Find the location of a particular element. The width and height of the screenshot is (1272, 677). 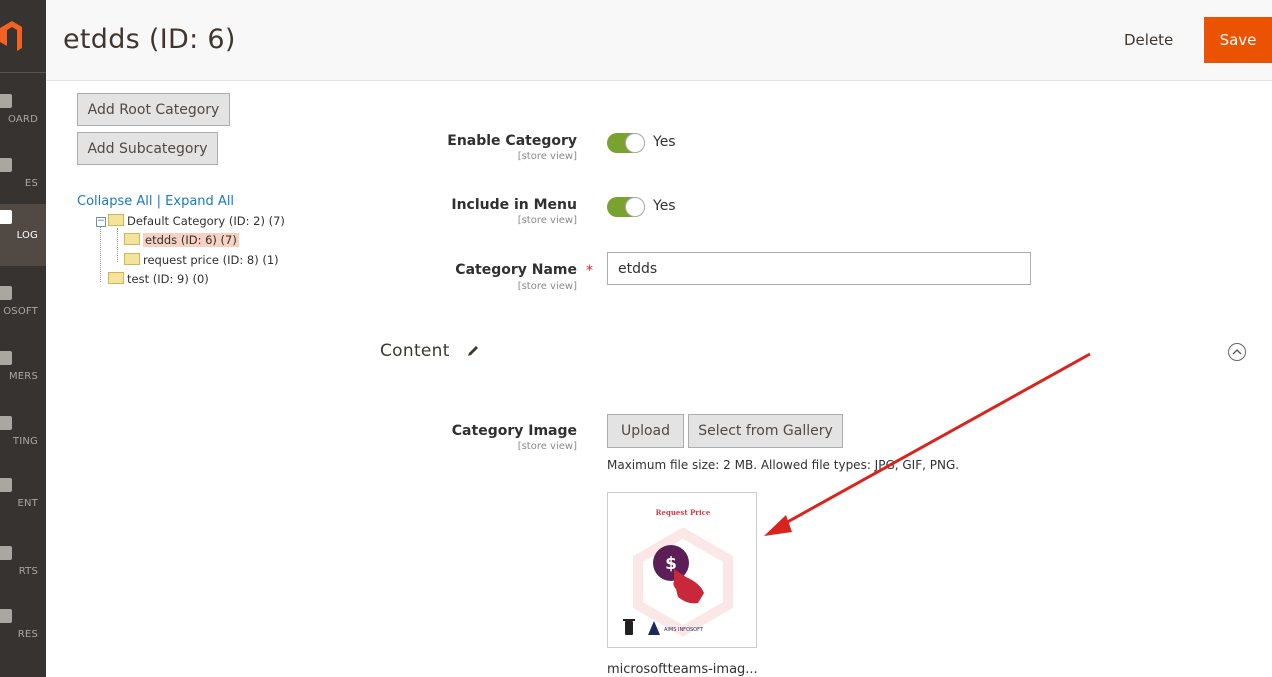

magento-logo-icon is located at coordinates (11, 36).